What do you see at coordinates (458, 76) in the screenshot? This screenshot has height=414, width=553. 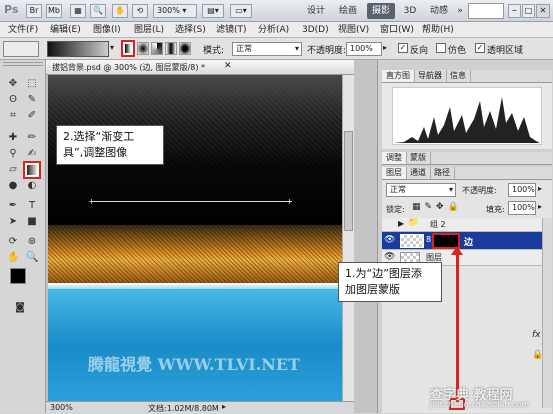 I see `tab-info: 信息` at bounding box center [458, 76].